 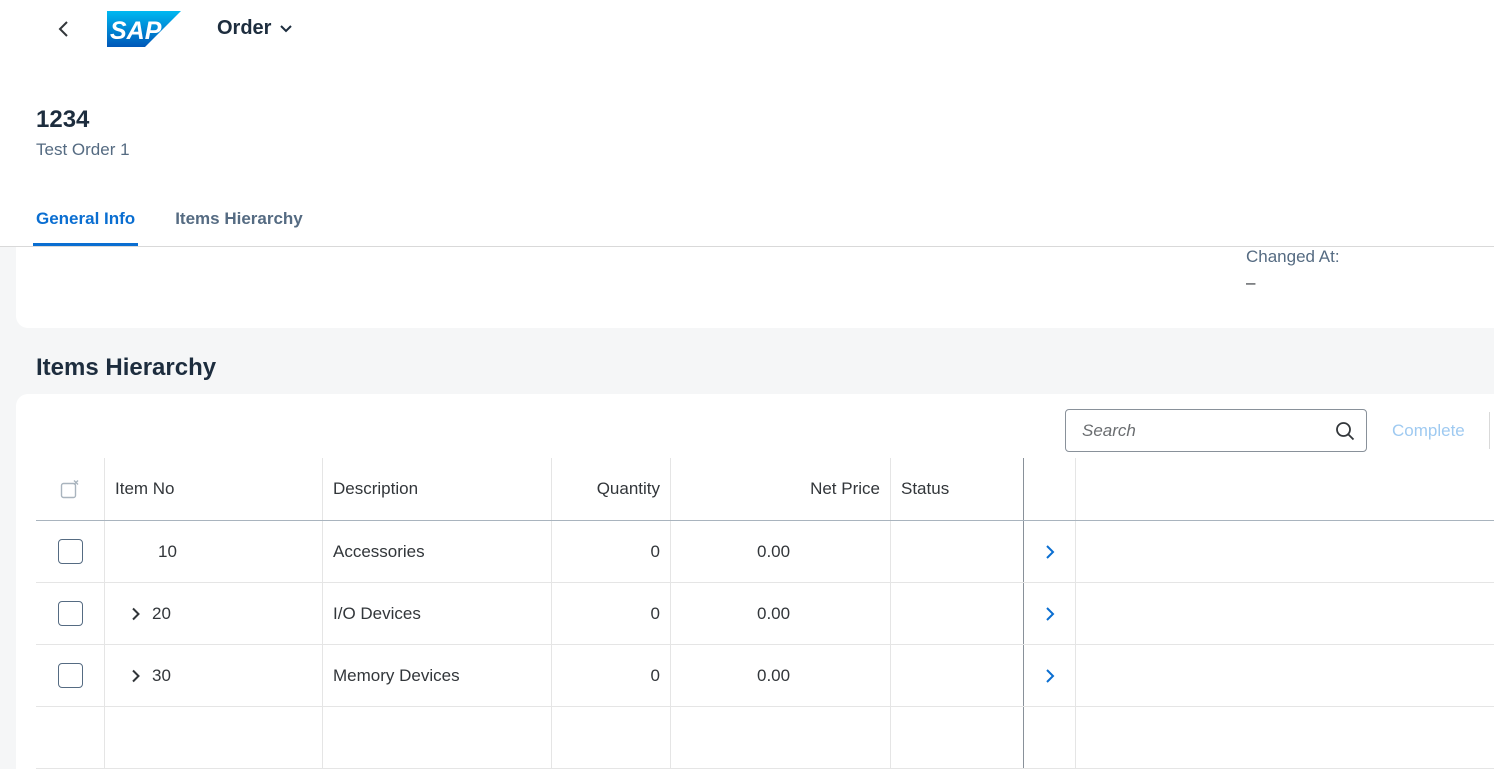 I want to click on item-no: 30, so click(x=161, y=675).